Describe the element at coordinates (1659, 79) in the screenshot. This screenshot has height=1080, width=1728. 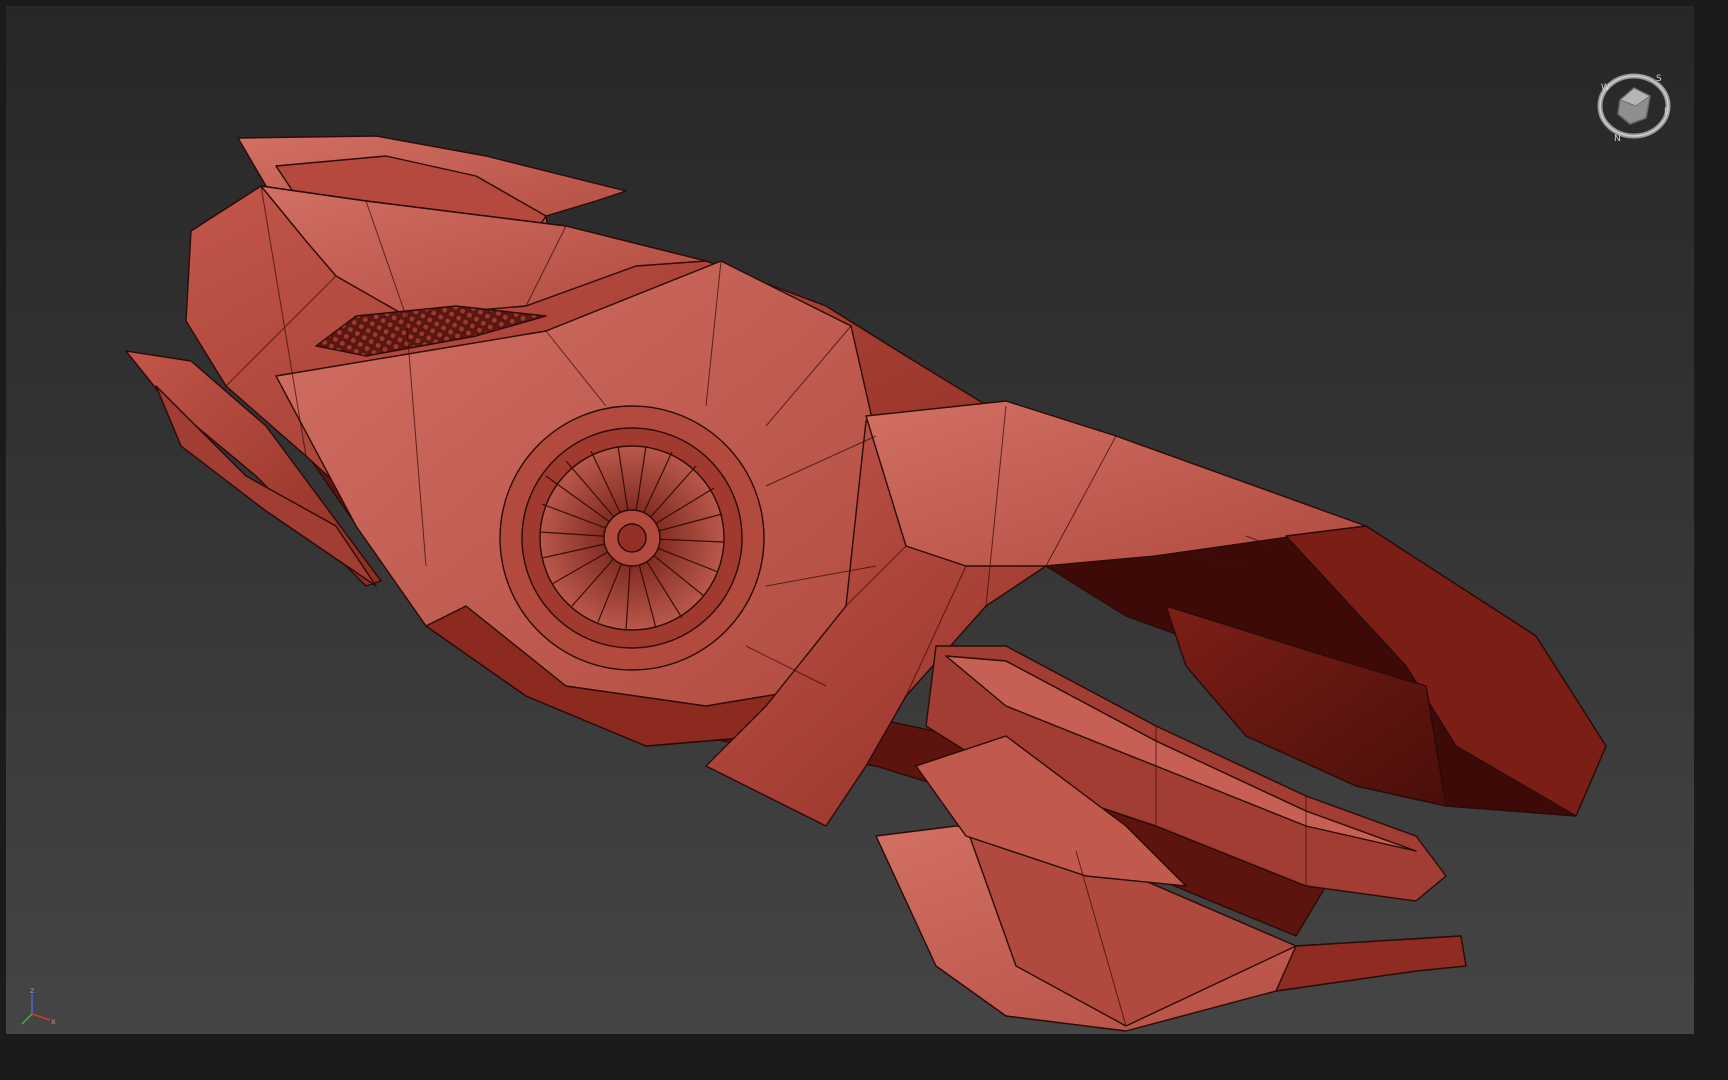
I see `compass-label-south: S` at that location.